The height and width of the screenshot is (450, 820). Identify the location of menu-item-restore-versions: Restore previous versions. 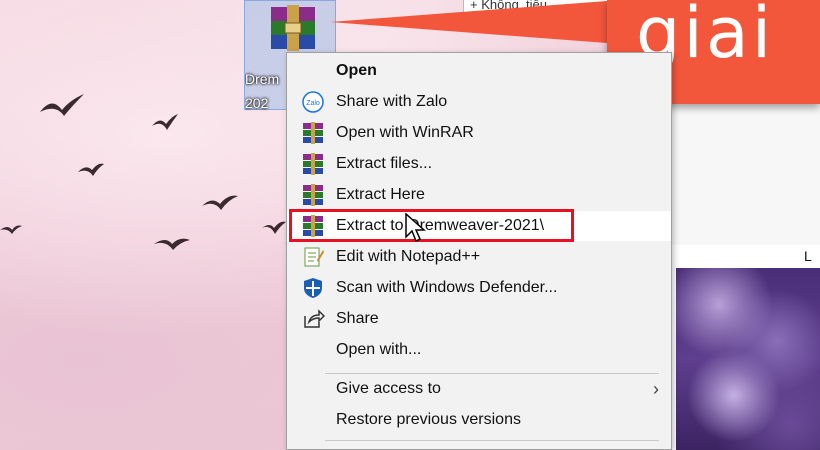
(479, 420).